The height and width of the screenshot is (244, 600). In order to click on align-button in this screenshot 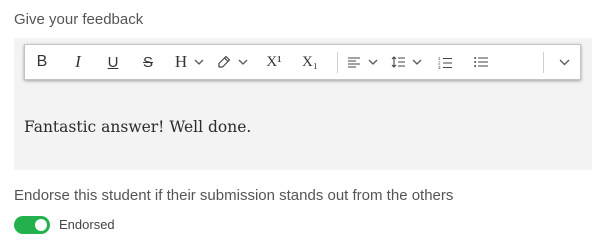, I will do `click(354, 62)`.